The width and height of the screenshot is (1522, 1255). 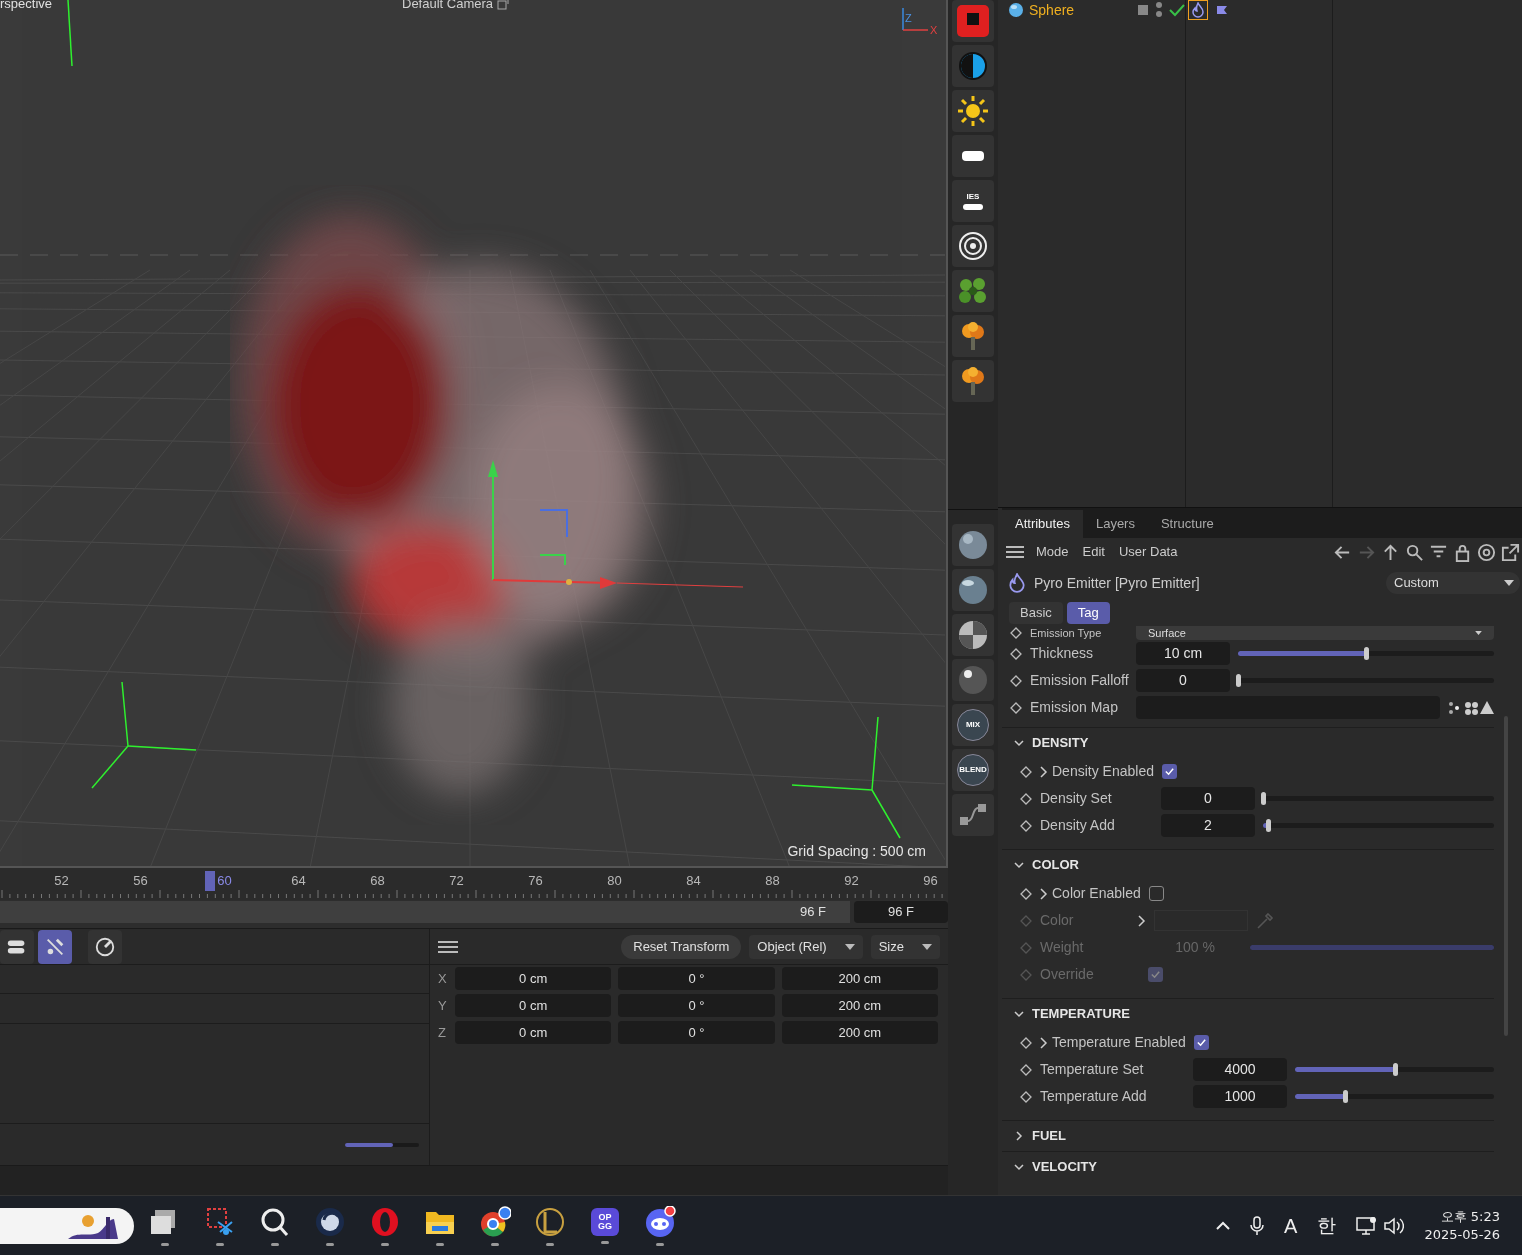 What do you see at coordinates (973, 770) in the screenshot?
I see `palette-button: BLEND` at bounding box center [973, 770].